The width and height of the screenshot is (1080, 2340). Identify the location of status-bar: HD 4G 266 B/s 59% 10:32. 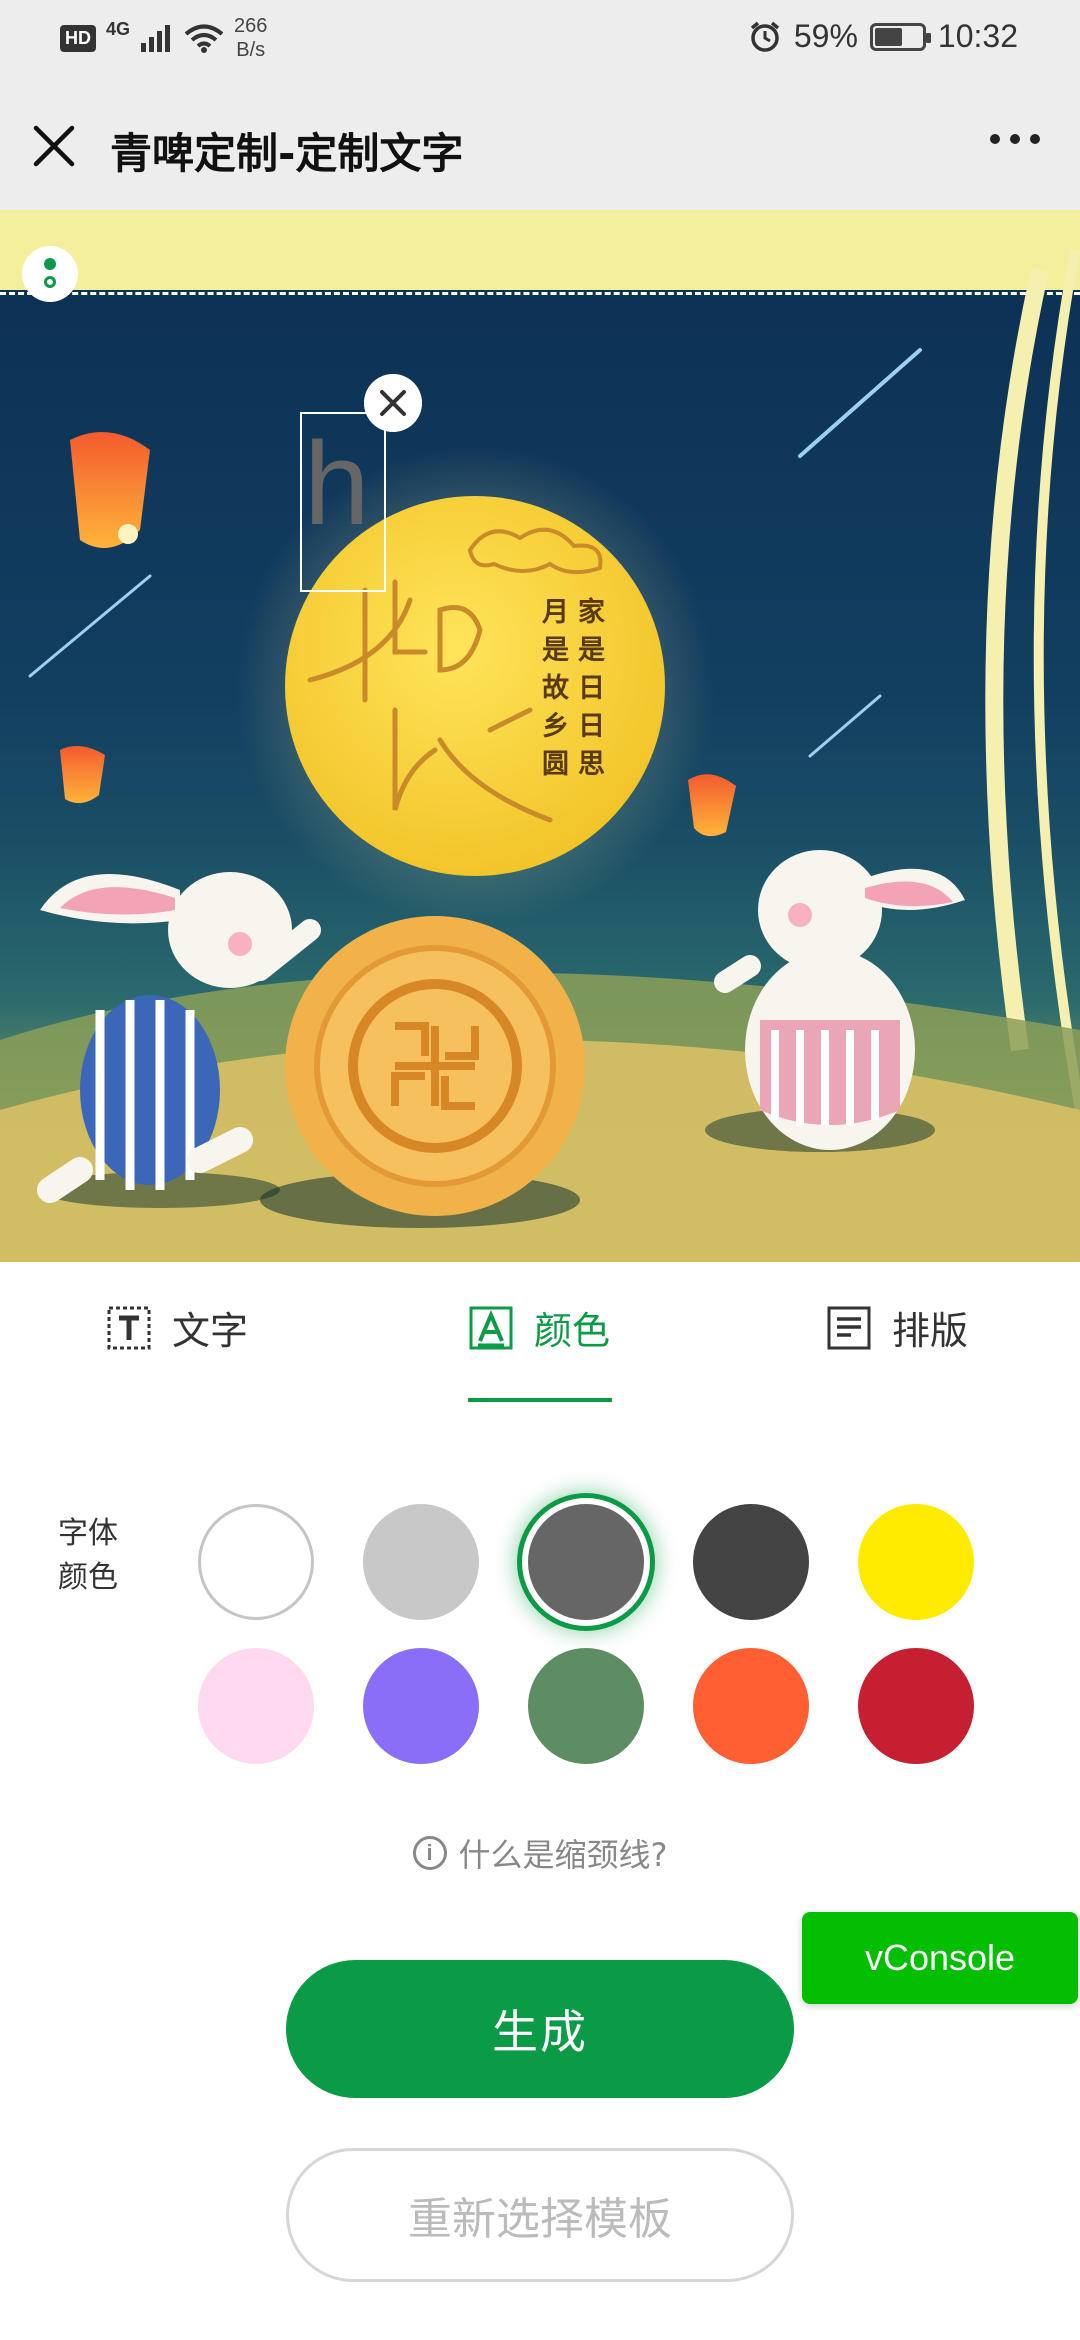
(540, 42).